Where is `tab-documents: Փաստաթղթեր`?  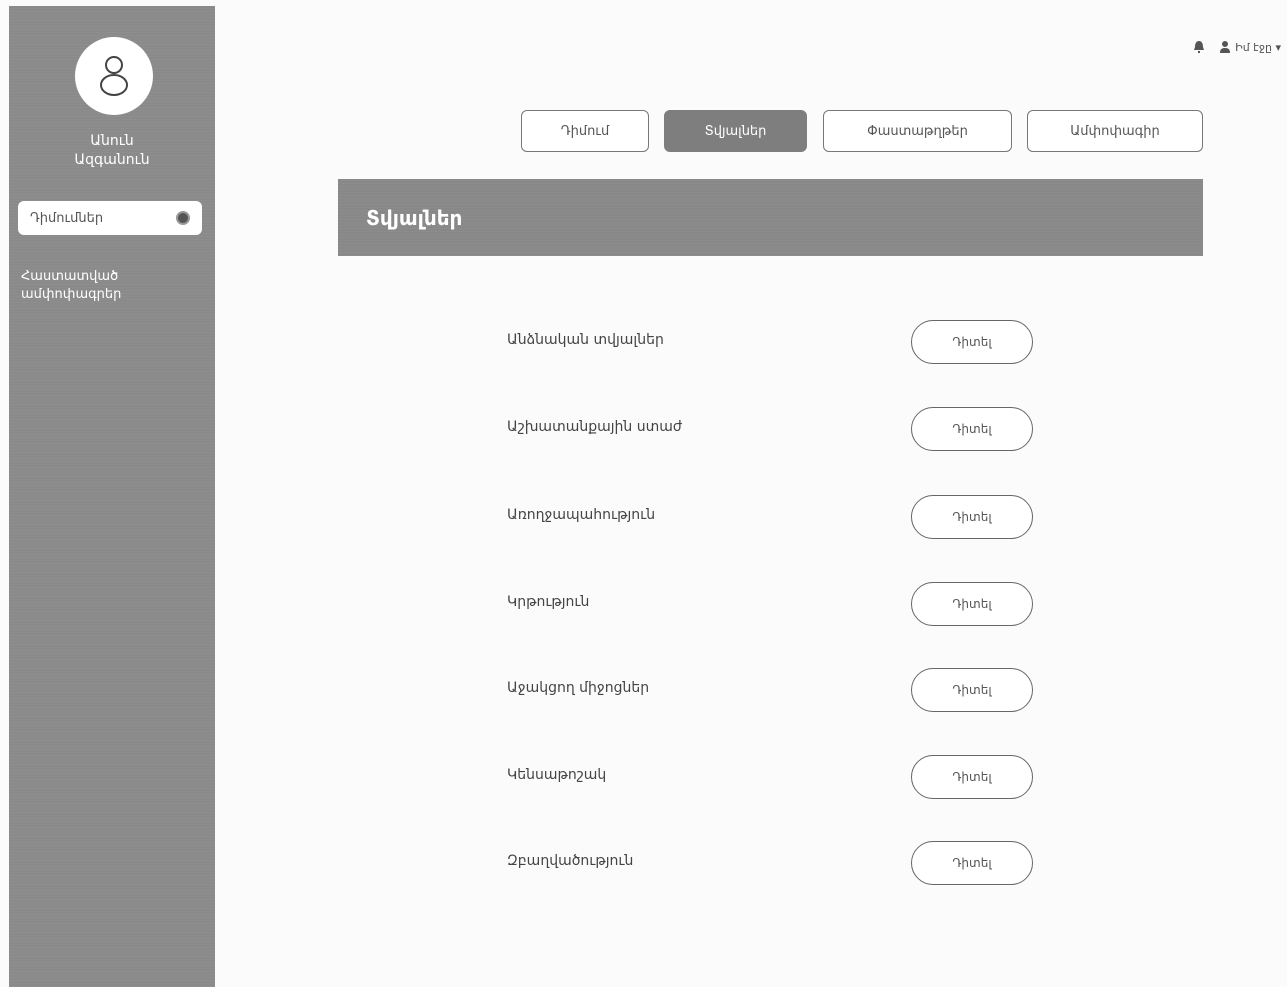 tab-documents: Փաստաթղթեր is located at coordinates (917, 131).